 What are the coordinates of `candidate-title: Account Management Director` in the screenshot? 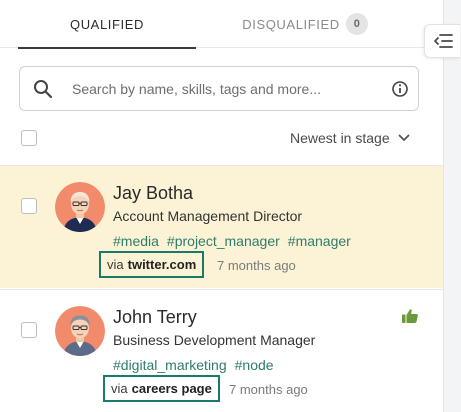 It's located at (208, 216).